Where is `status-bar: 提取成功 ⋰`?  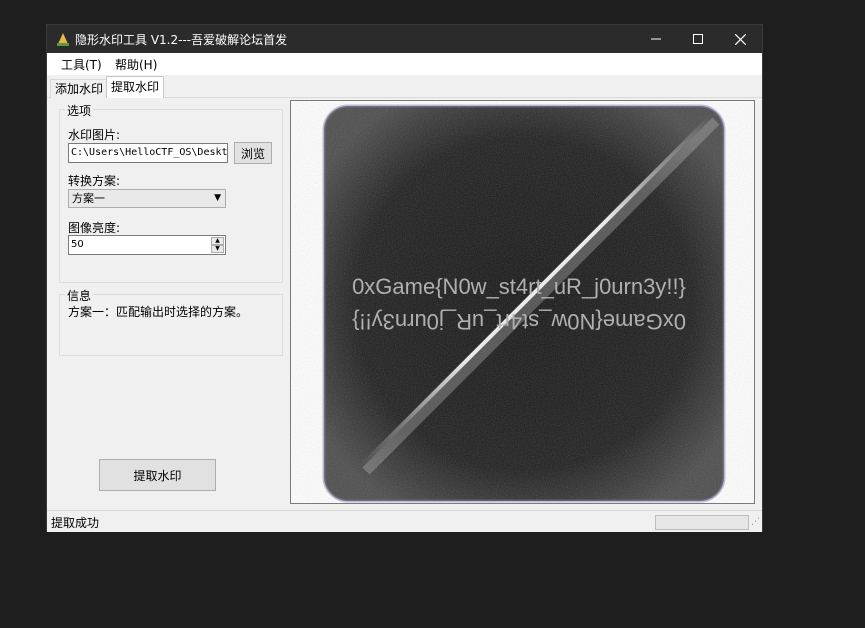
status-bar: 提取成功 ⋰ is located at coordinates (404, 521).